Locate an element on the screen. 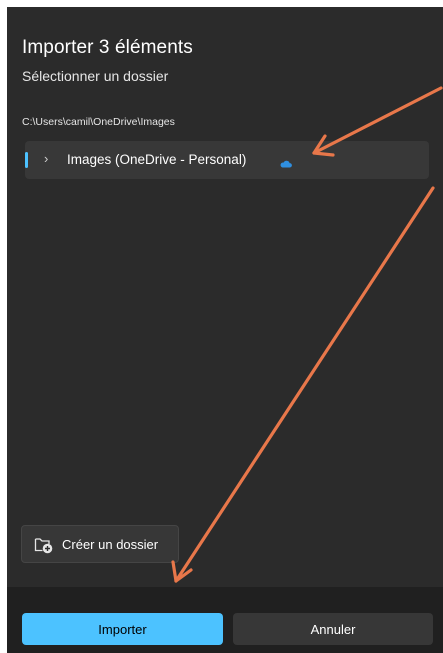  dialog-footer: Importer Annuler is located at coordinates (225, 620).